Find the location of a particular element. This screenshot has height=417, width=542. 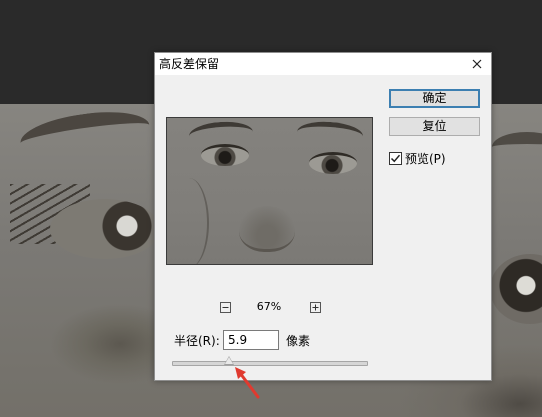

close-icon is located at coordinates (477, 64).